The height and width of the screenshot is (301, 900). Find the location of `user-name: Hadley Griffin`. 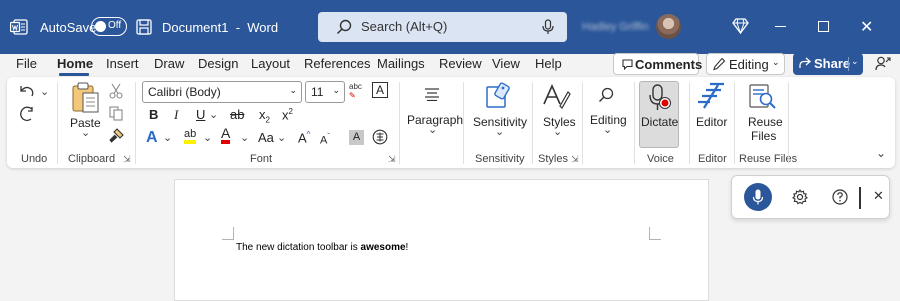

user-name: Hadley Griffin is located at coordinates (615, 27).